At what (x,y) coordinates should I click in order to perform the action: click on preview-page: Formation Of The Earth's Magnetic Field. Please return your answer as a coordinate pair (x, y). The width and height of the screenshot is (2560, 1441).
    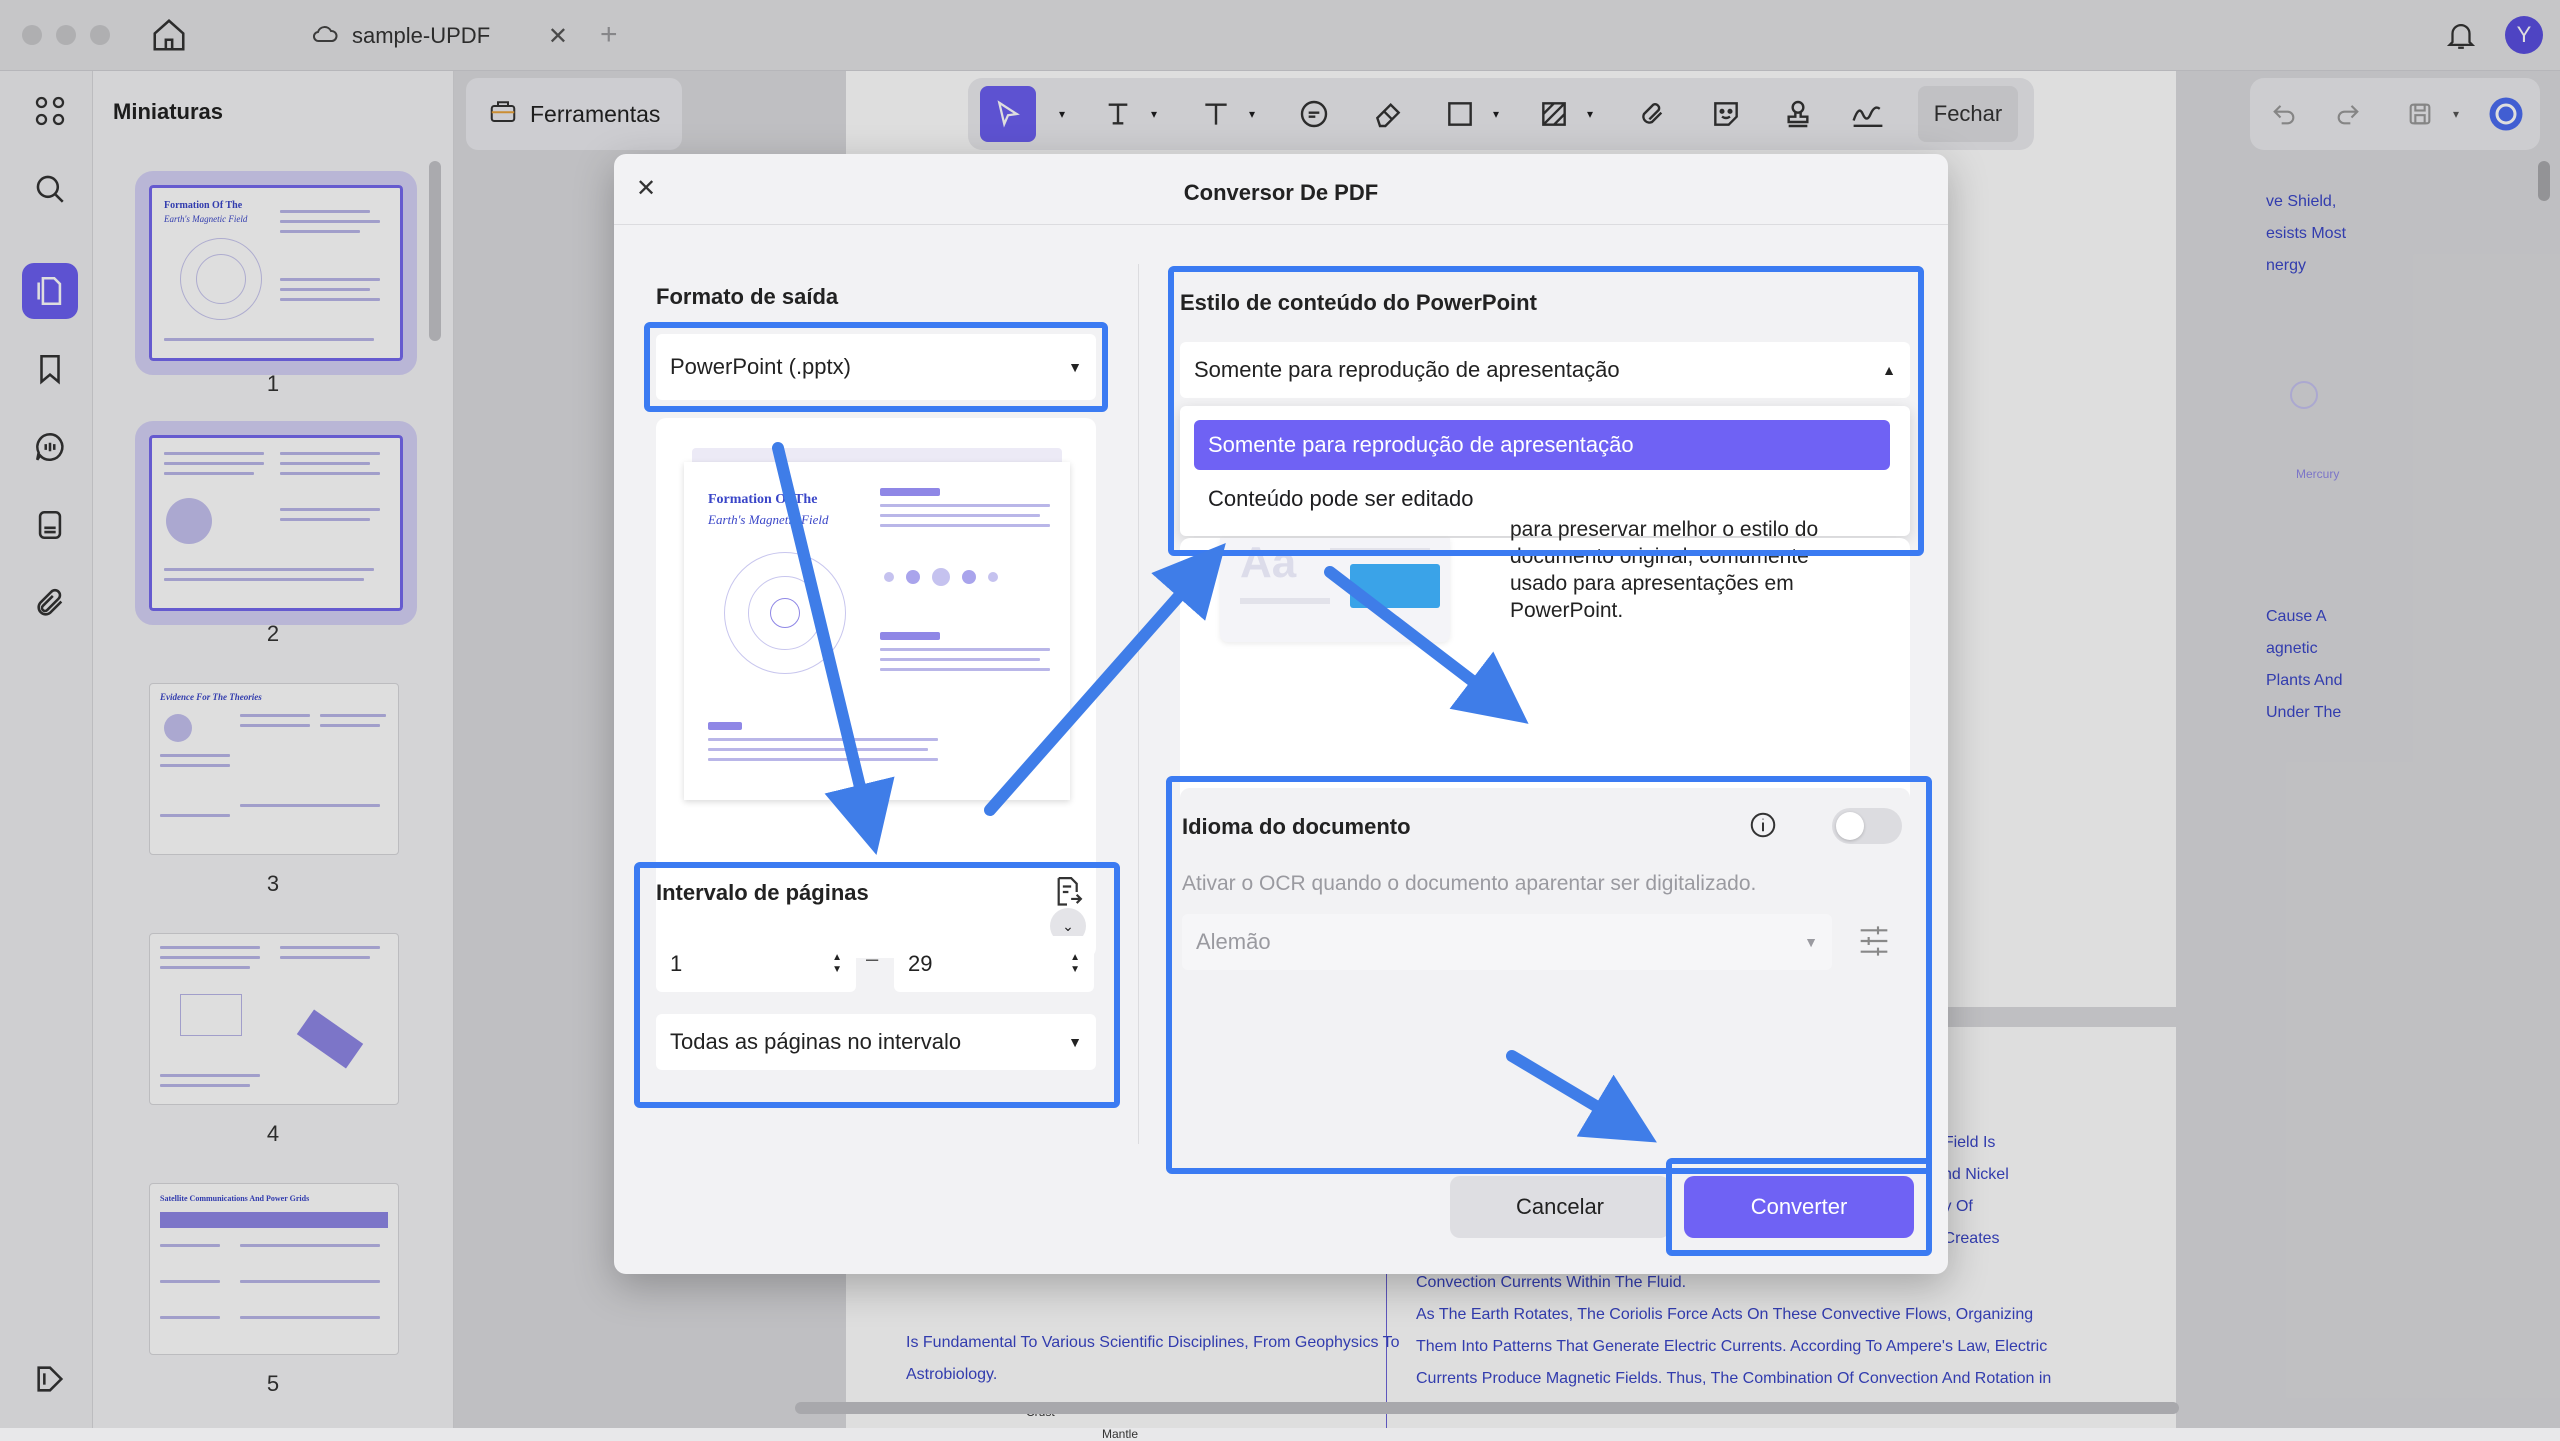
    Looking at the image, I should click on (877, 631).